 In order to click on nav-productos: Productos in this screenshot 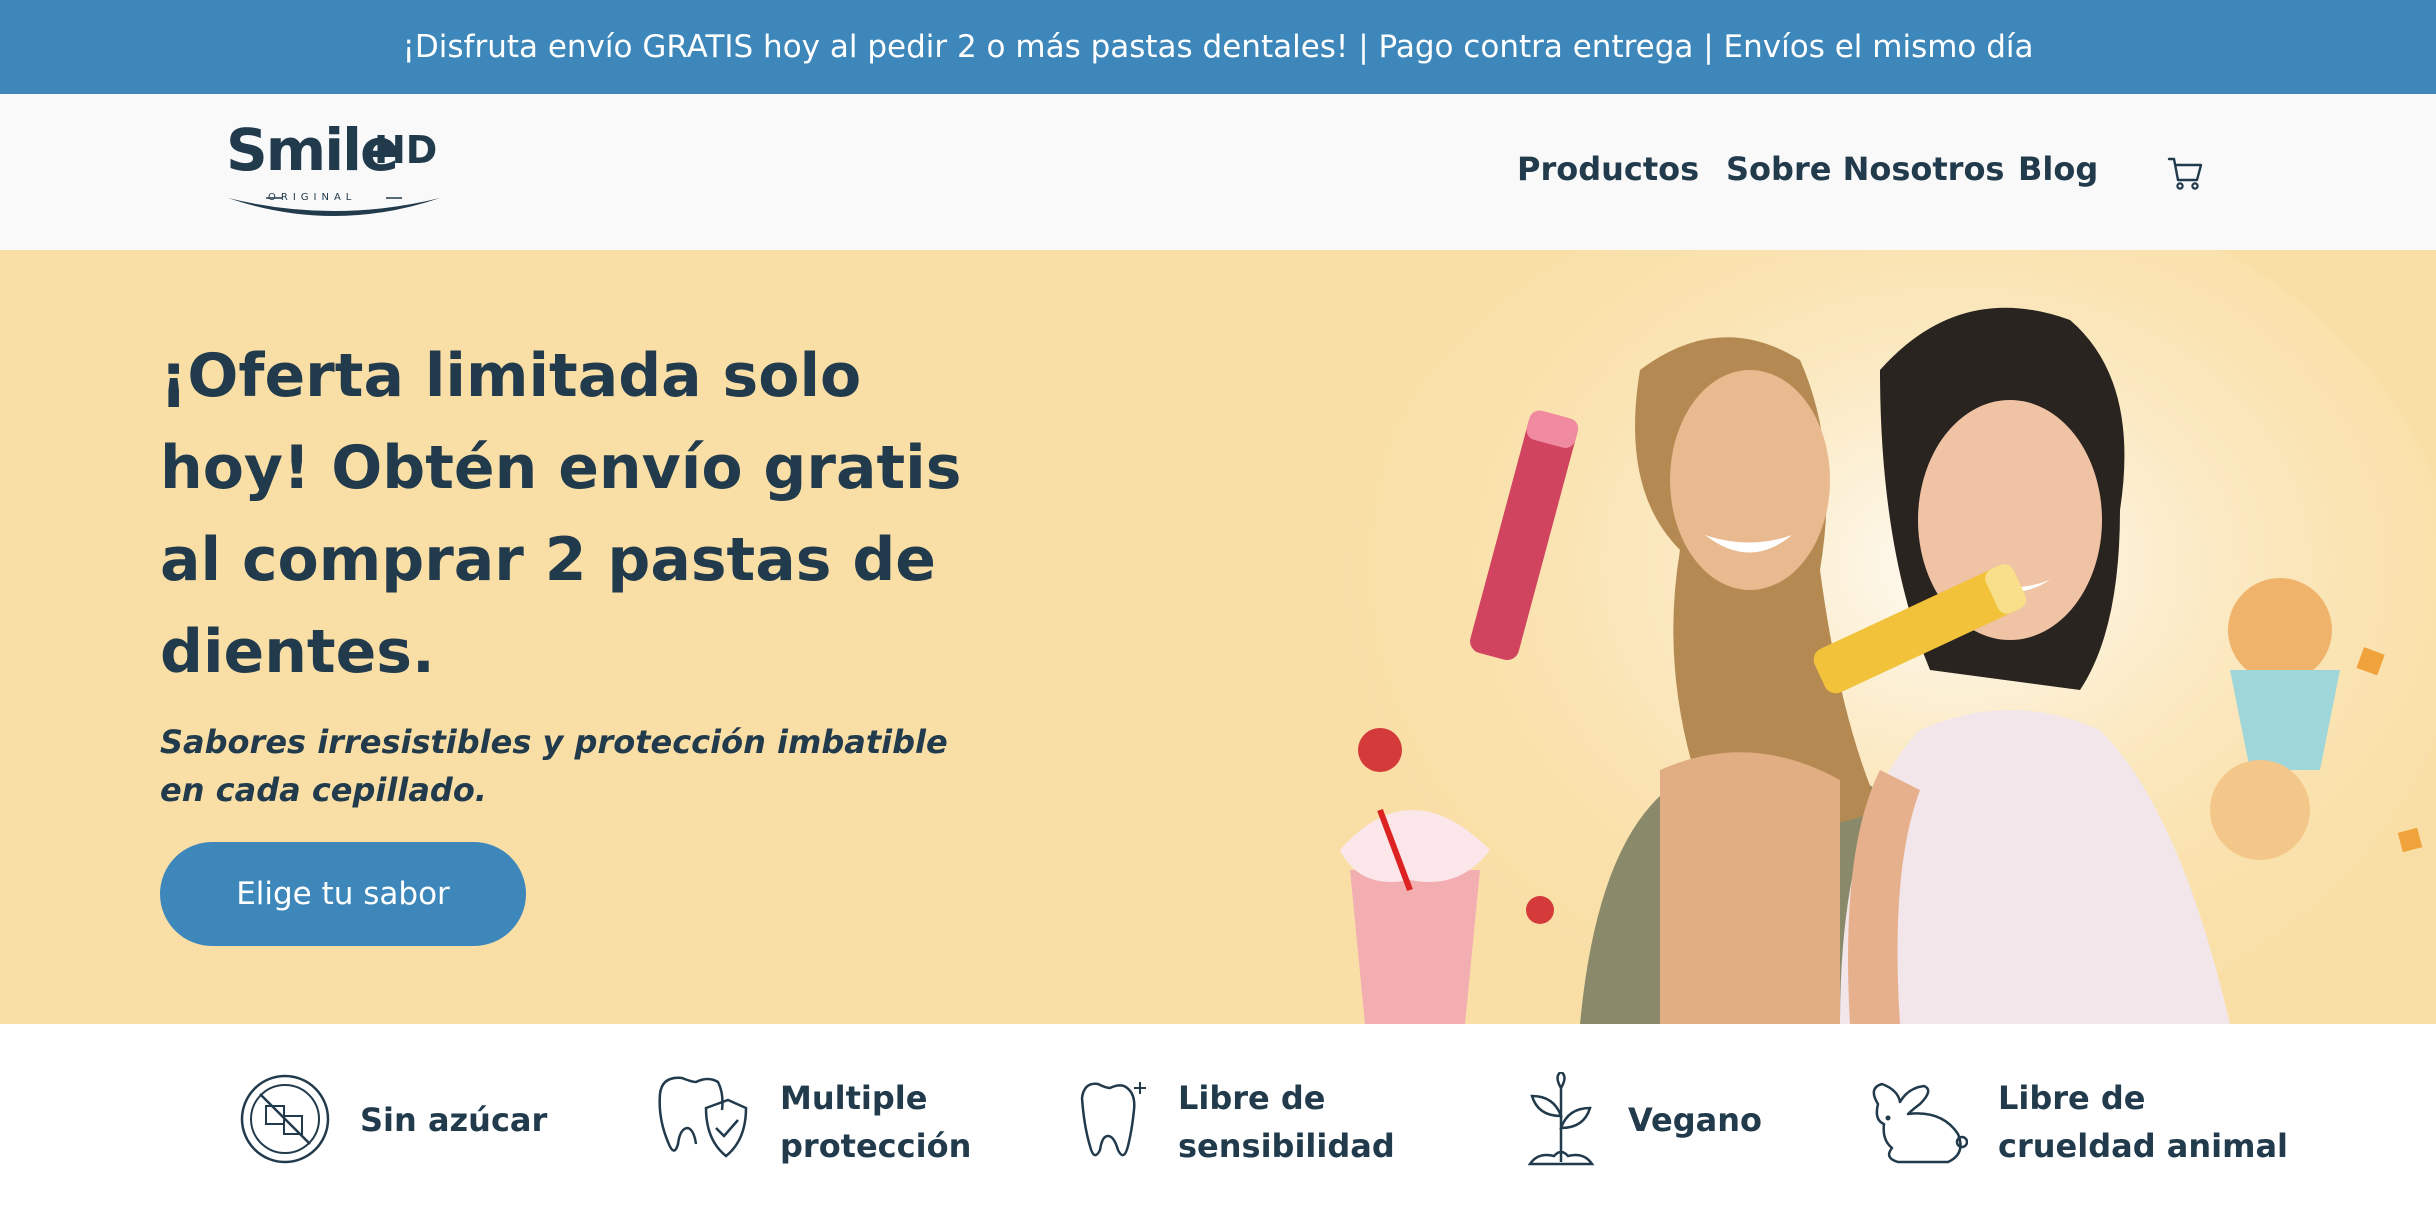, I will do `click(1608, 169)`.